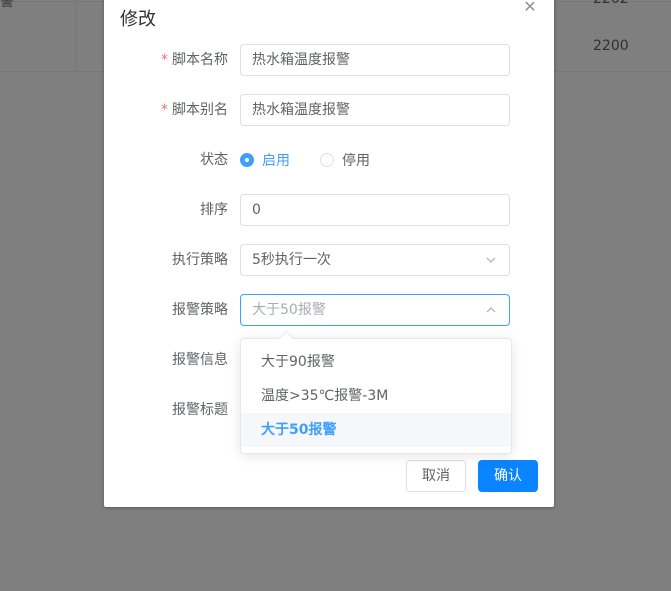 This screenshot has width=671, height=591. Describe the element at coordinates (194, 110) in the screenshot. I see `script-alias-label: * 脚本别名` at that location.